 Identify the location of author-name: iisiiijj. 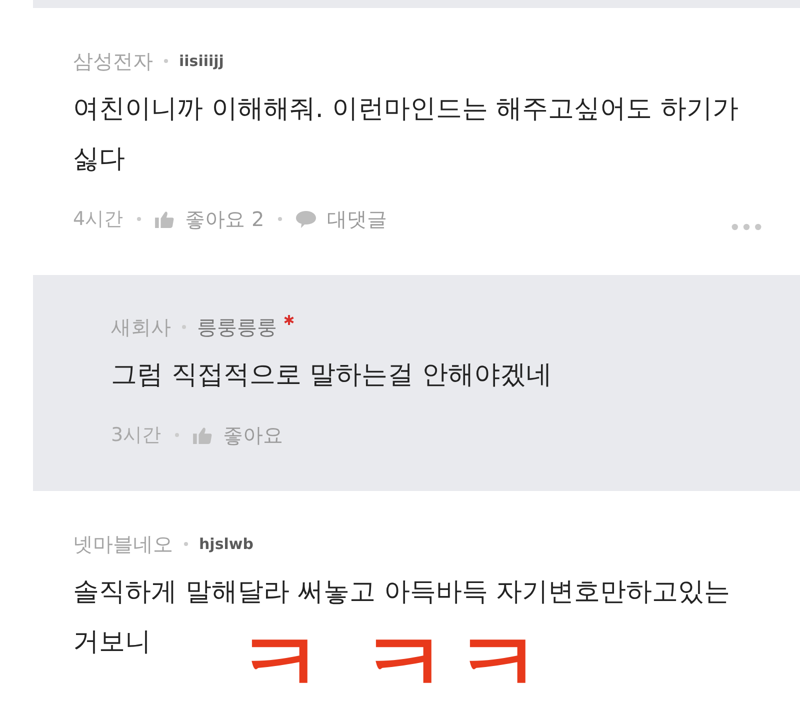
(201, 61).